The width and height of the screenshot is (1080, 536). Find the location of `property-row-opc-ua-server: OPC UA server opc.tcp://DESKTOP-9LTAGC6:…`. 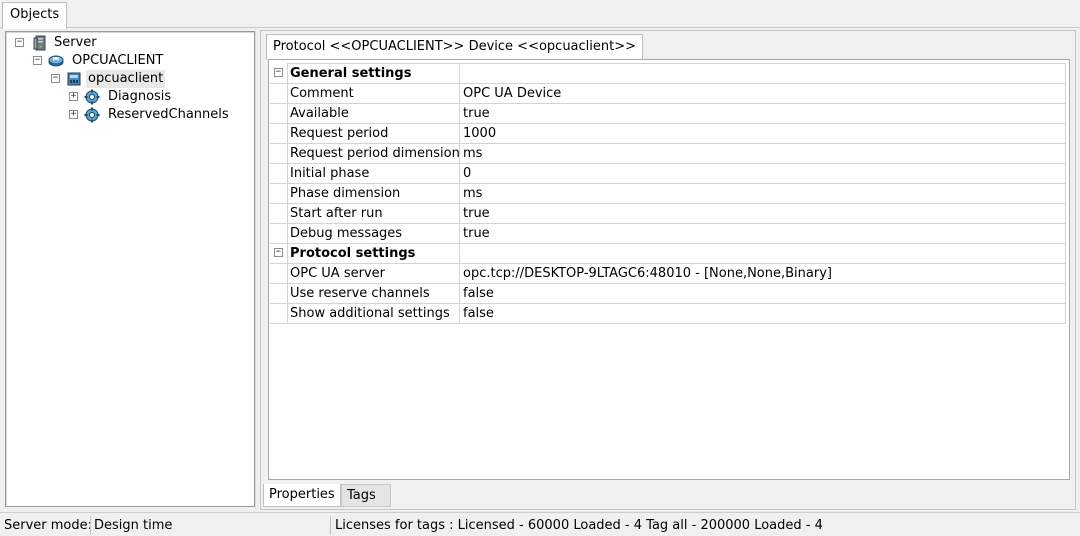

property-row-opc-ua-server: OPC UA server opc.tcp://DESKTOP-9LTAGC6:… is located at coordinates (668, 274).